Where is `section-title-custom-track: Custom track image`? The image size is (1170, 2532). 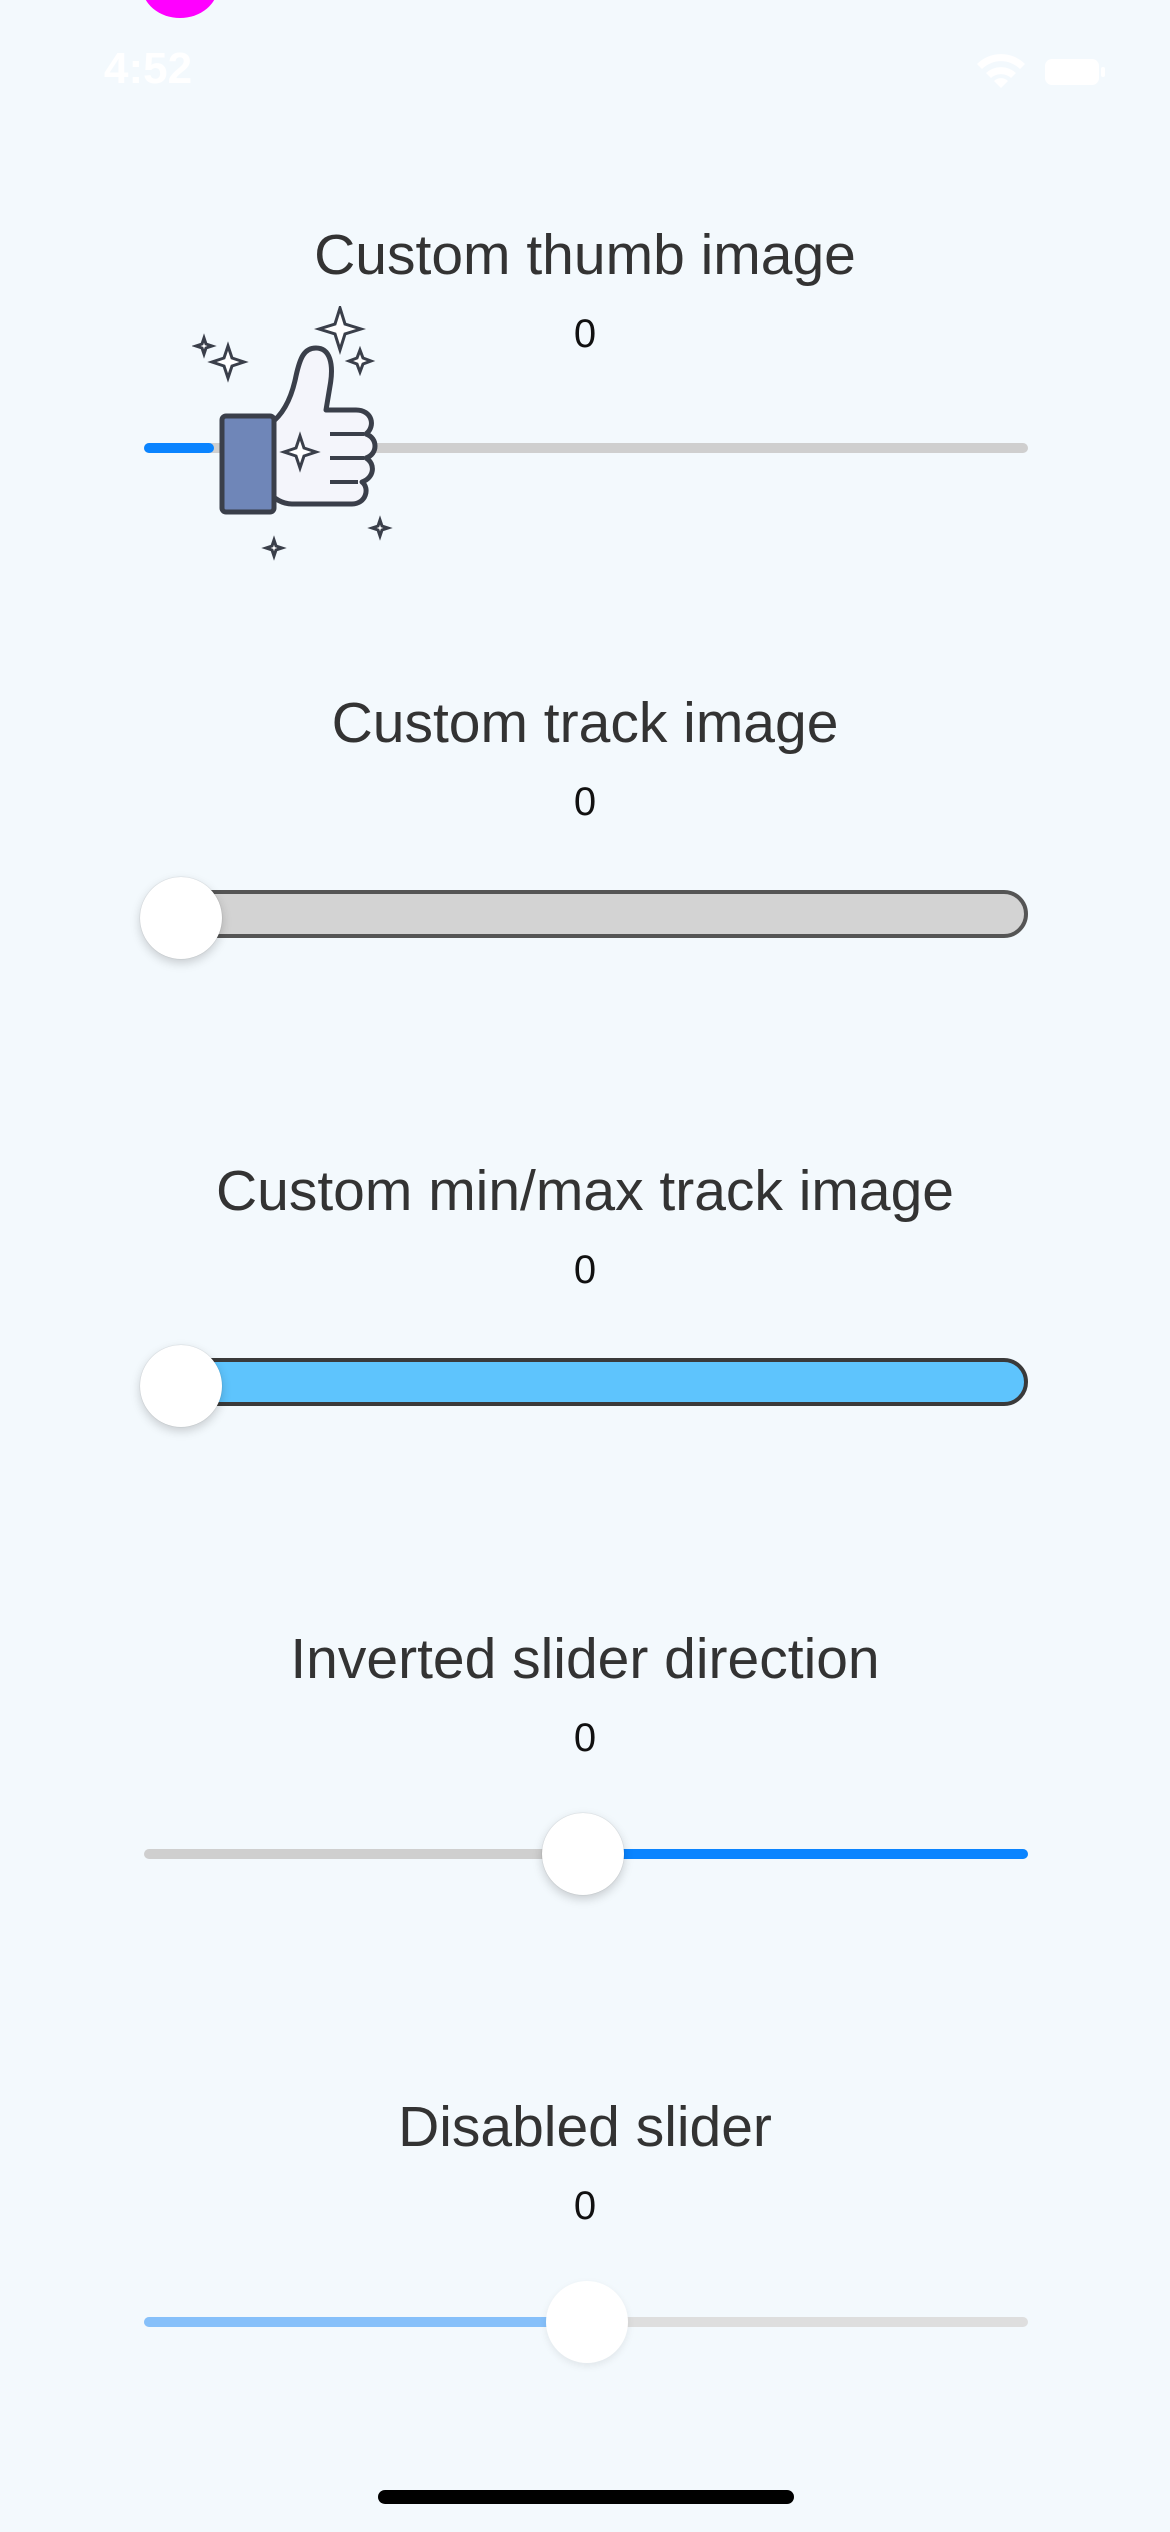 section-title-custom-track: Custom track image is located at coordinates (585, 723).